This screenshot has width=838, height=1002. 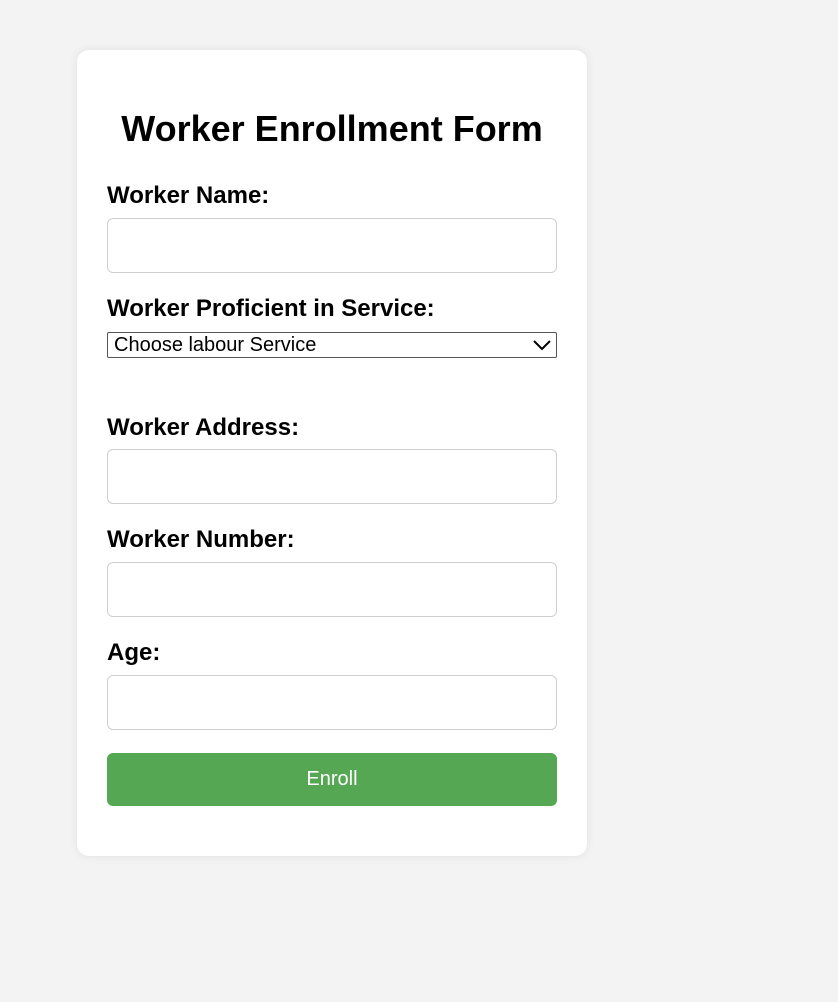 What do you see at coordinates (332, 245) in the screenshot?
I see `worker-name-input` at bounding box center [332, 245].